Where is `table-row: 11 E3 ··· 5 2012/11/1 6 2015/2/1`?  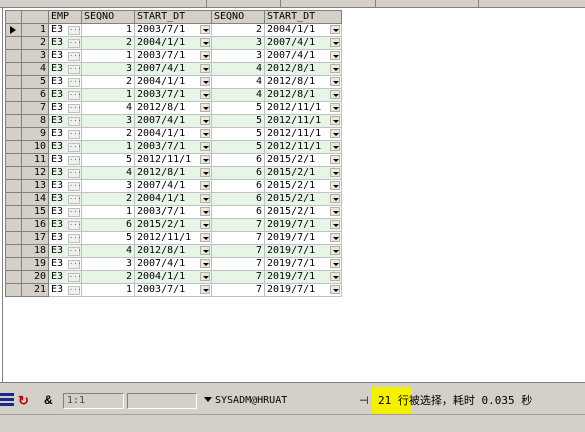
table-row: 11 E3 ··· 5 2012/11/1 6 2015/2/1 is located at coordinates (173, 160).